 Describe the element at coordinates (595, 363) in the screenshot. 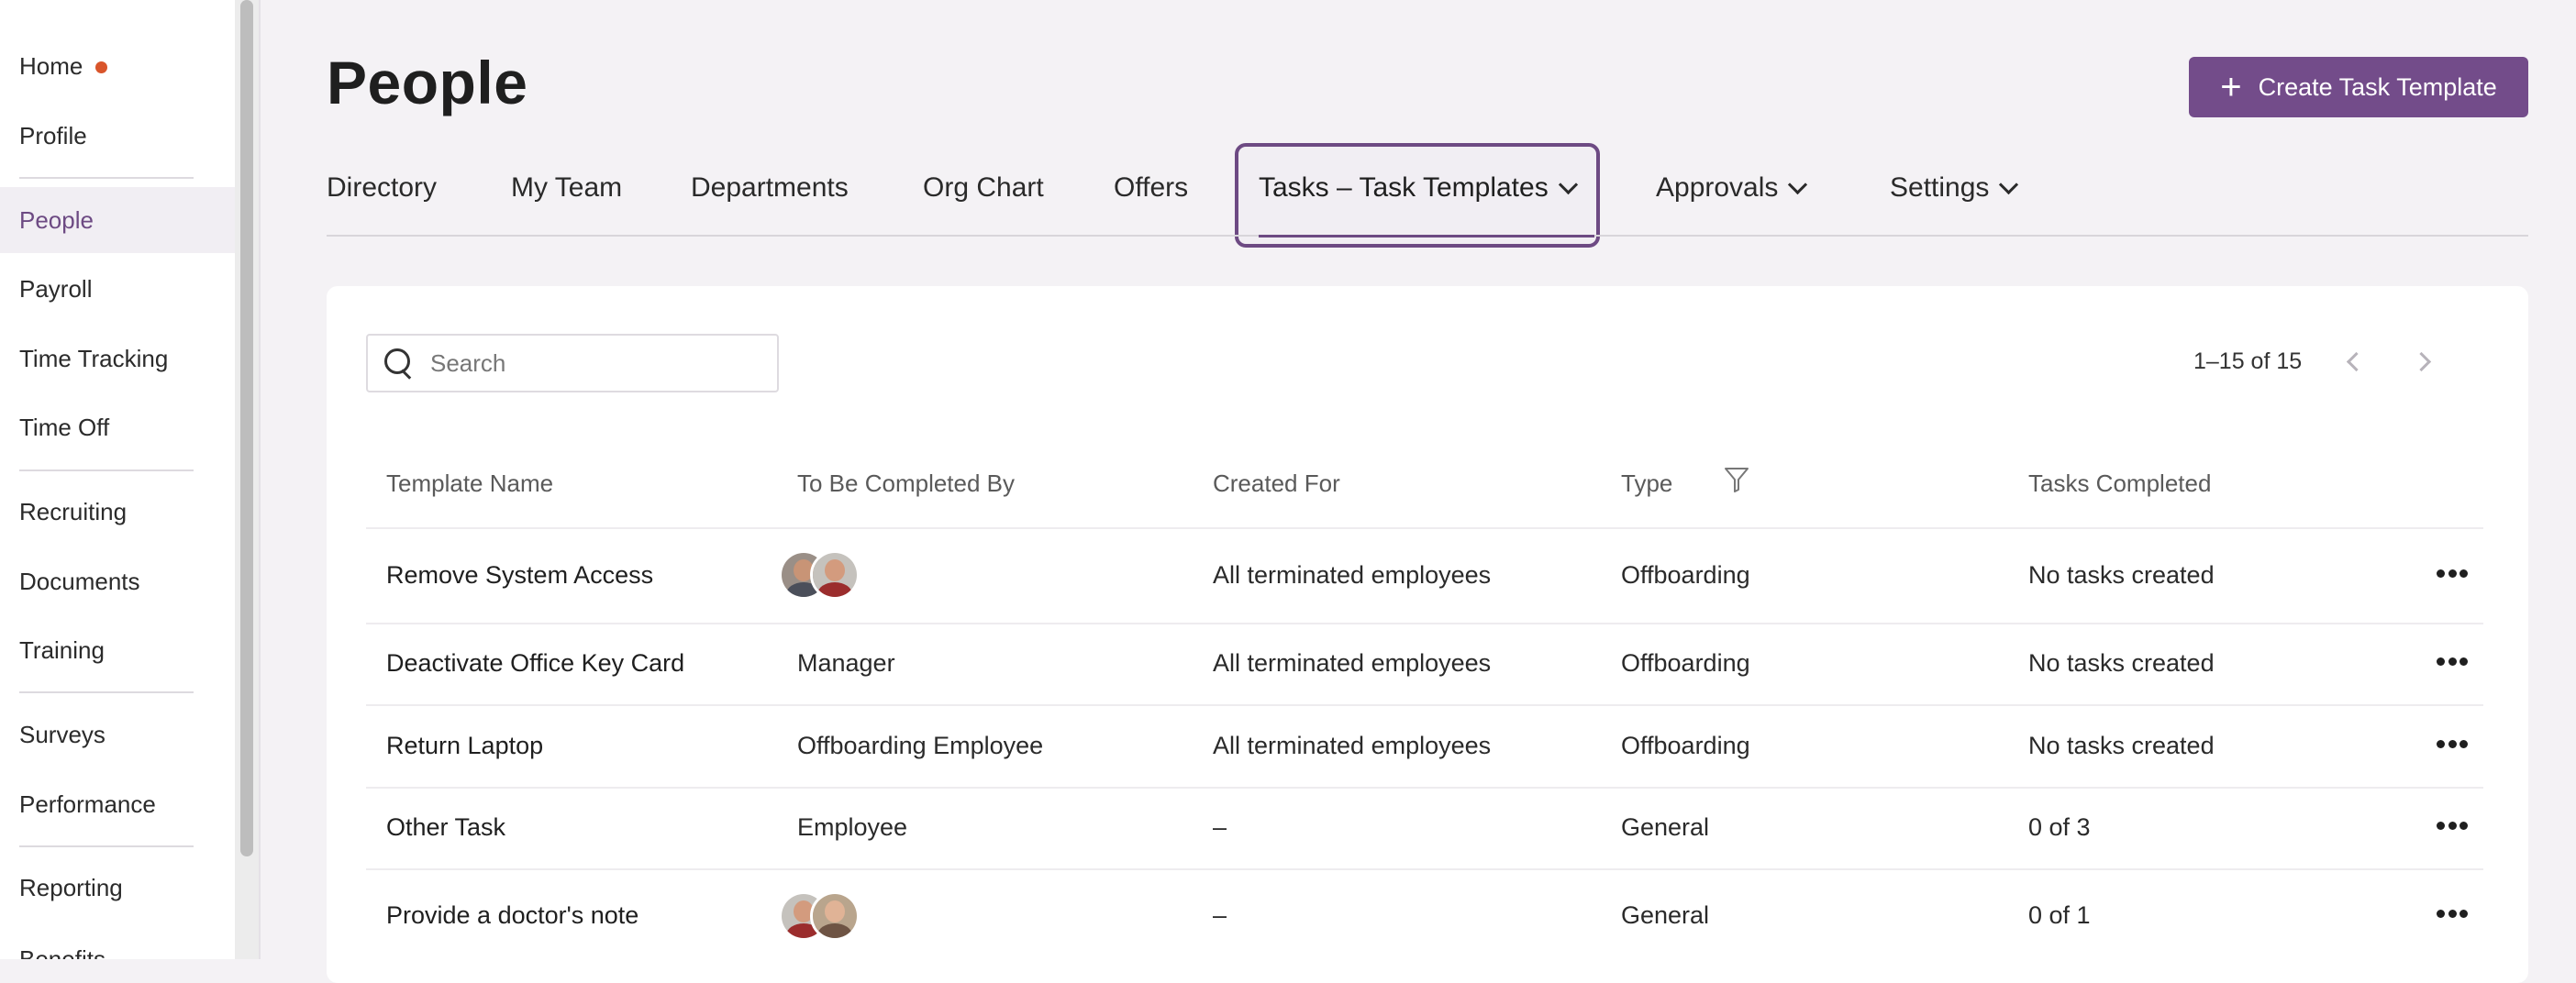

I see `search-input` at that location.